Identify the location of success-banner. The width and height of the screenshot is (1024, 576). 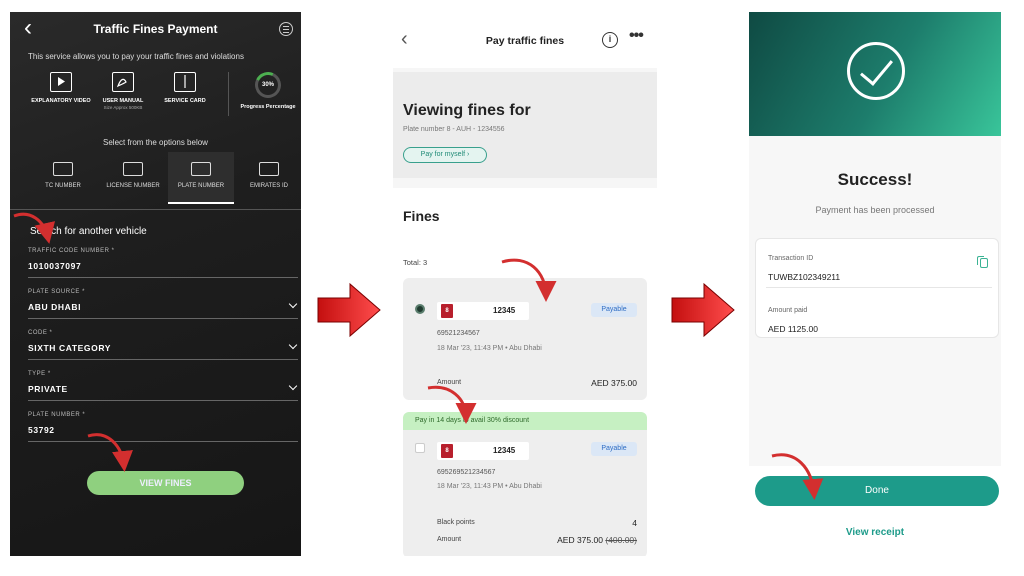
(875, 74).